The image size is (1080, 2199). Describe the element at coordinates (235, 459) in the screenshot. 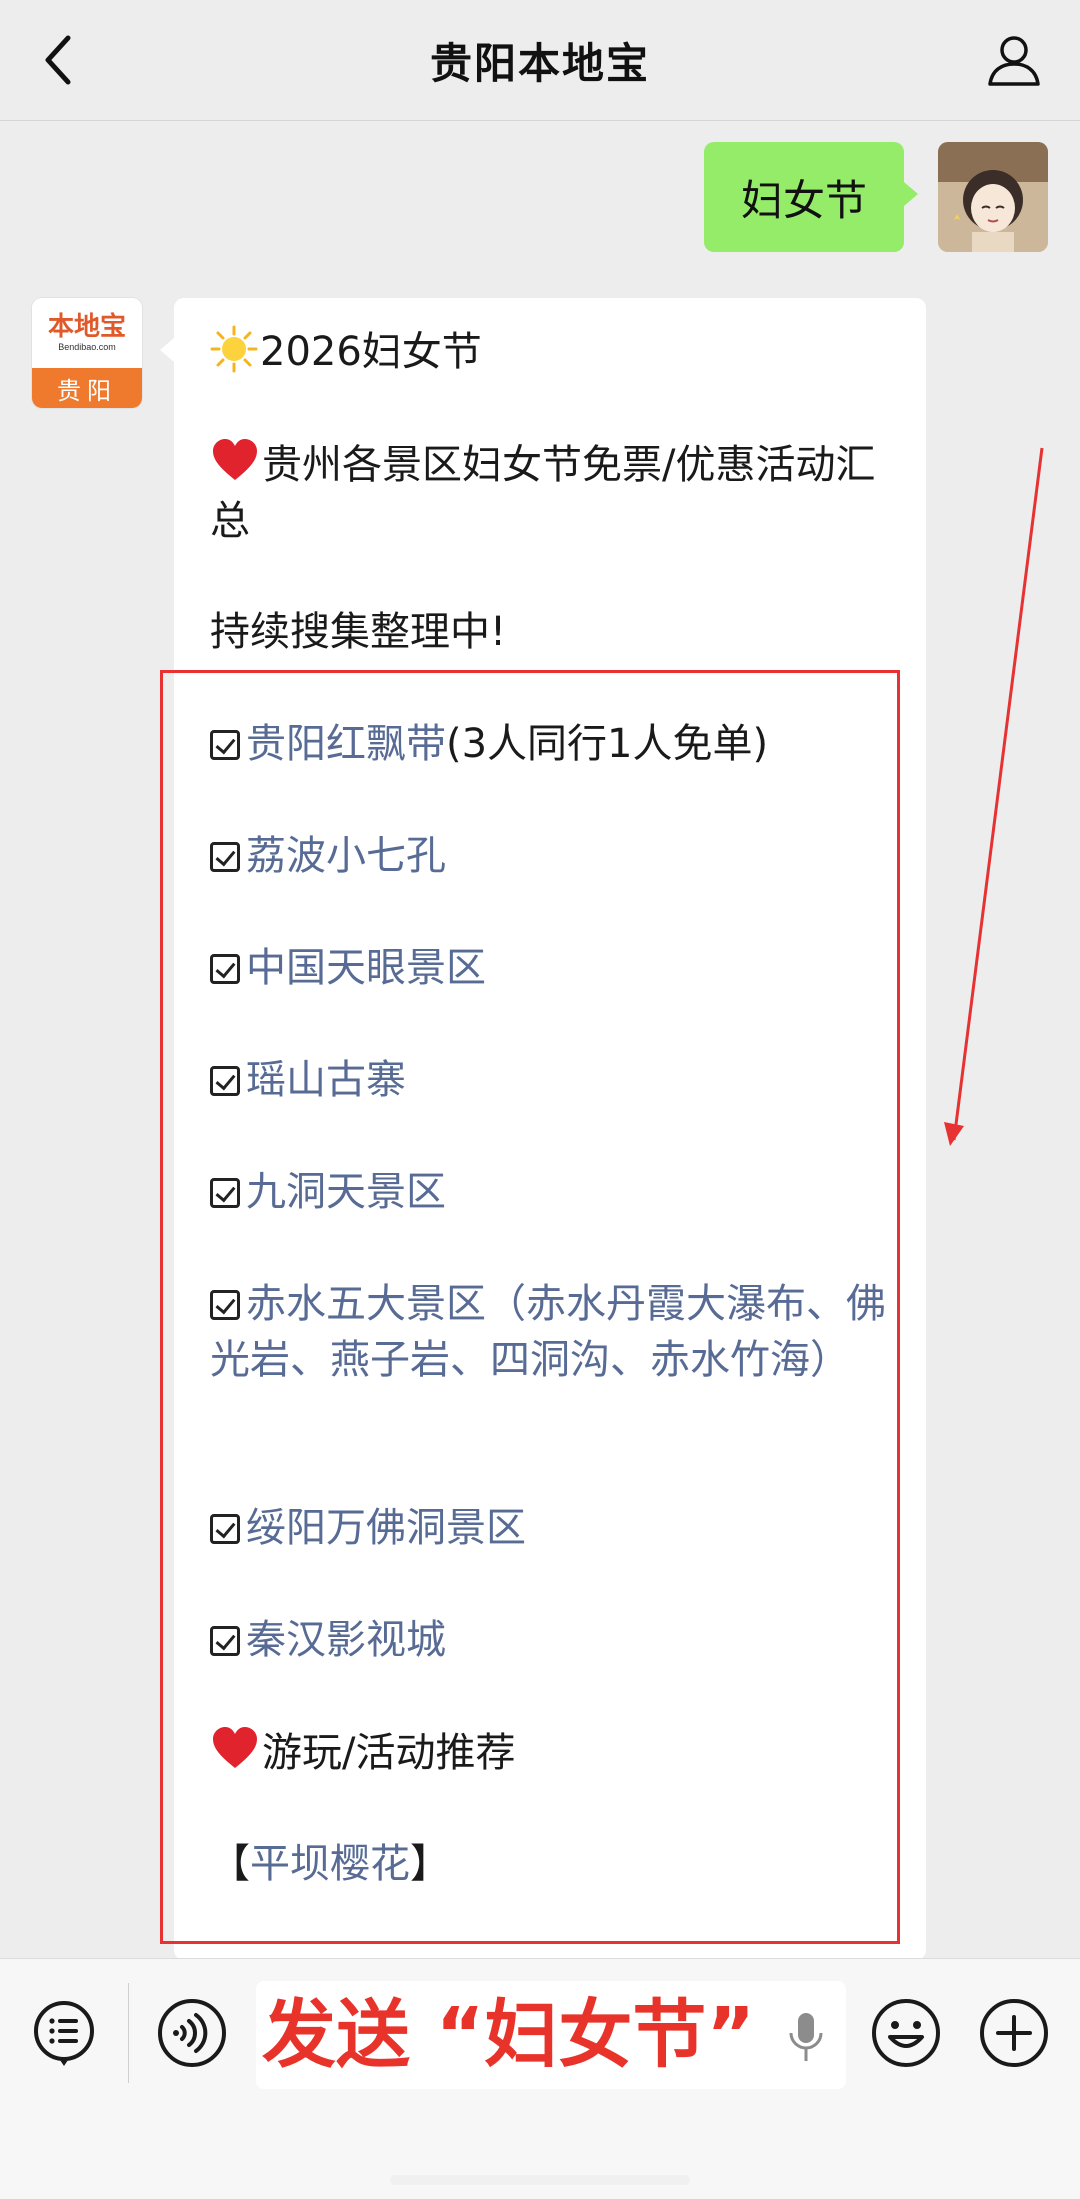

I see `heart-icon` at that location.